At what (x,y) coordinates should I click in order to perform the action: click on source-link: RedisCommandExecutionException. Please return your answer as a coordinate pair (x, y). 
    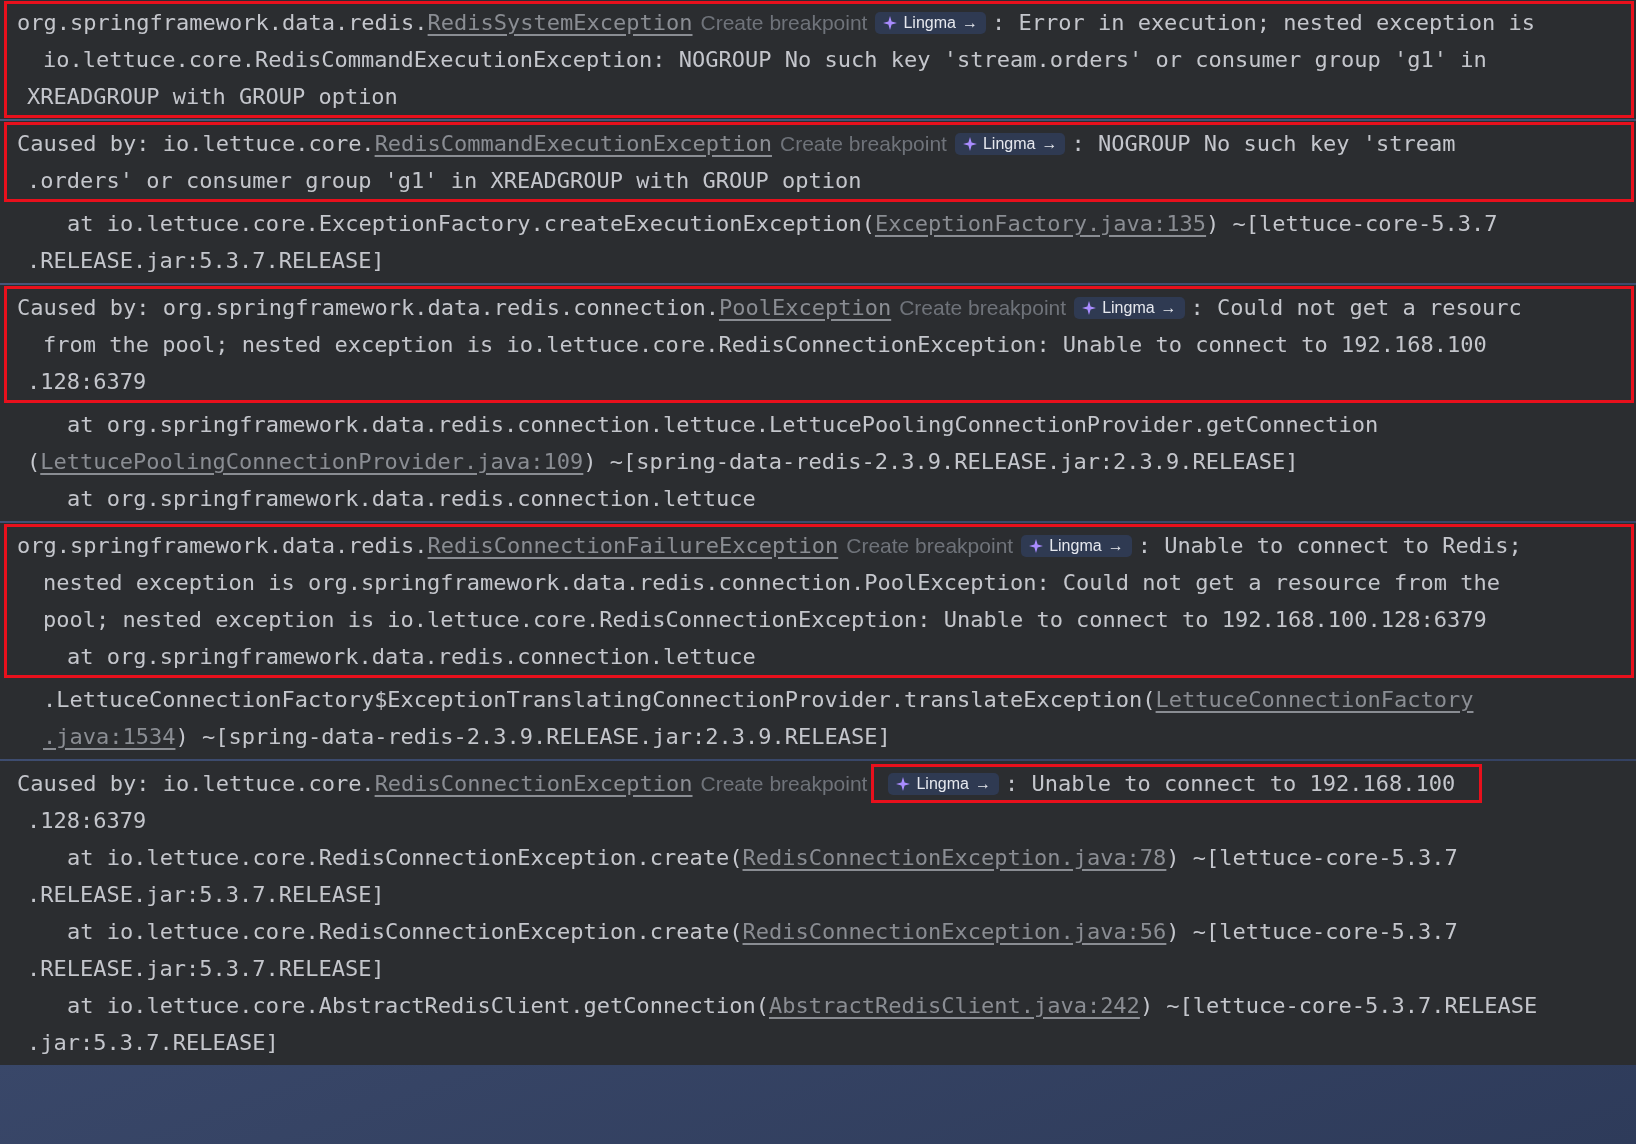
    Looking at the image, I should click on (573, 143).